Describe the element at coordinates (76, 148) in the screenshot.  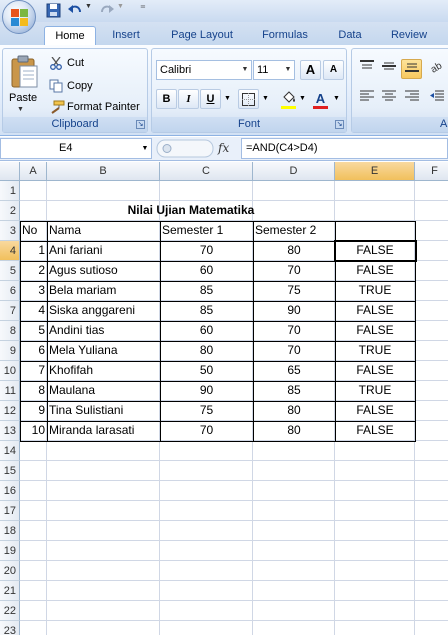
I see `name-box: E4` at that location.